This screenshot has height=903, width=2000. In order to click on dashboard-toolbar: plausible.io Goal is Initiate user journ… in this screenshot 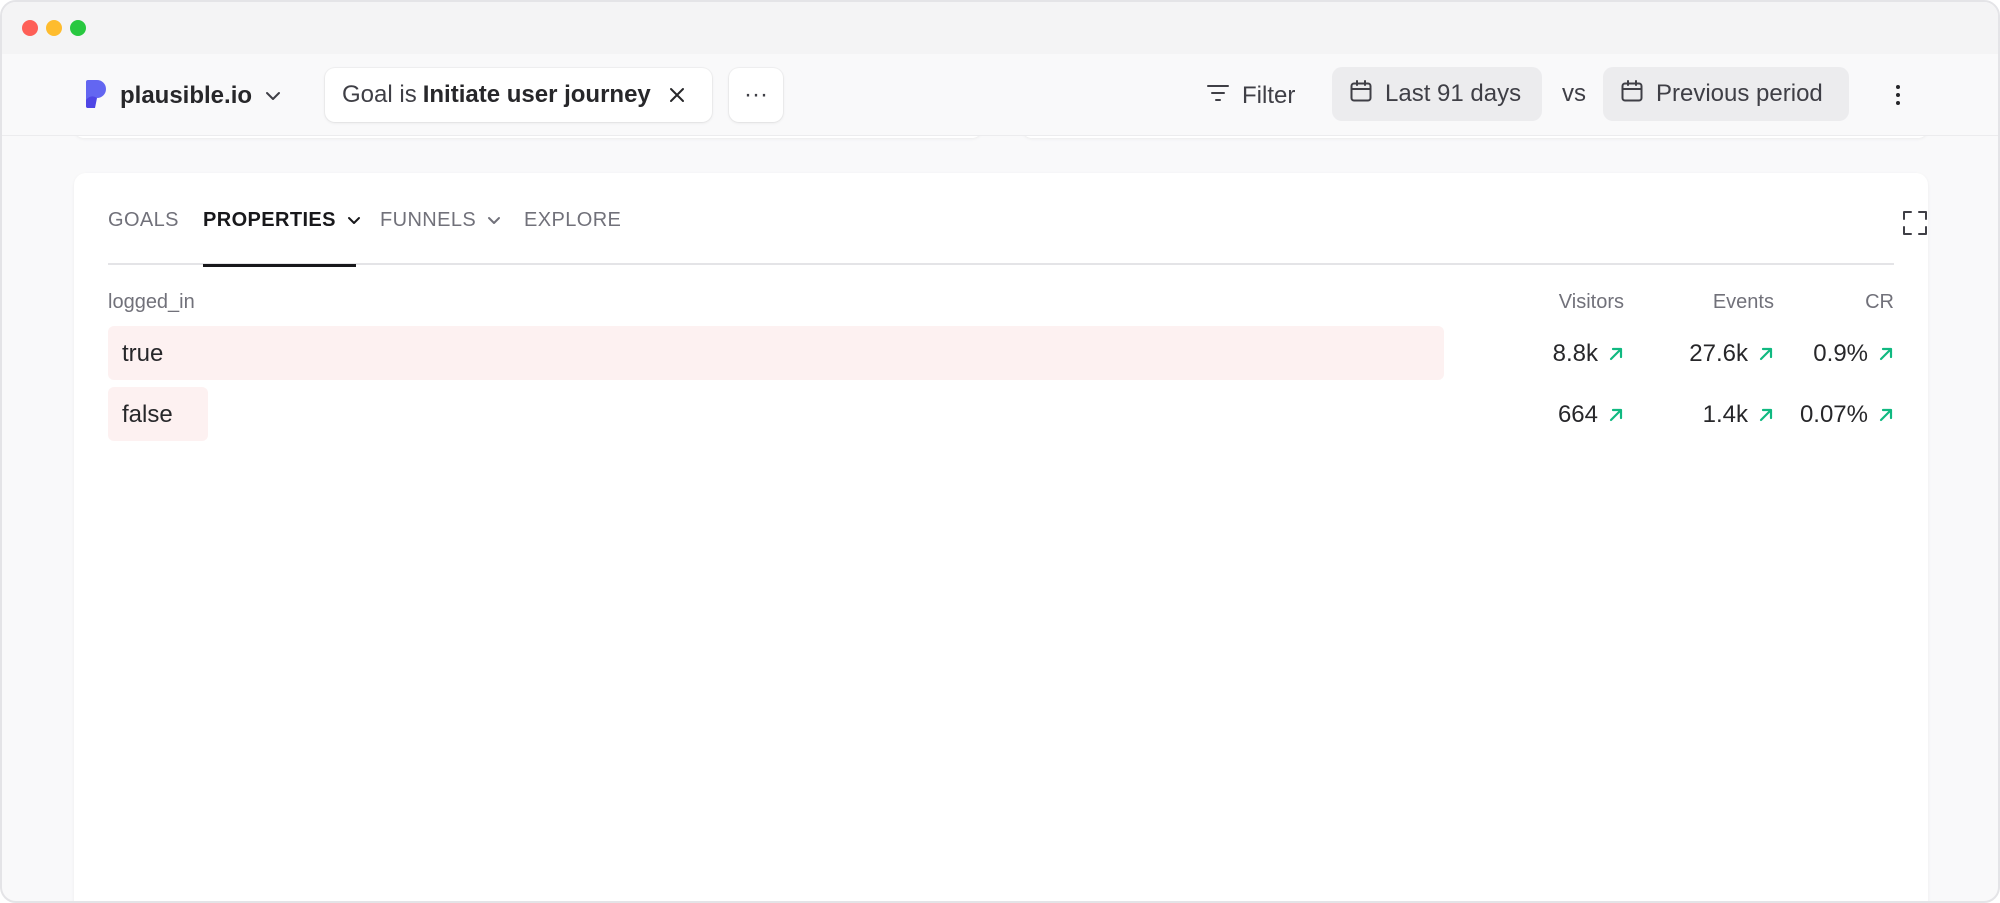, I will do `click(1000, 95)`.